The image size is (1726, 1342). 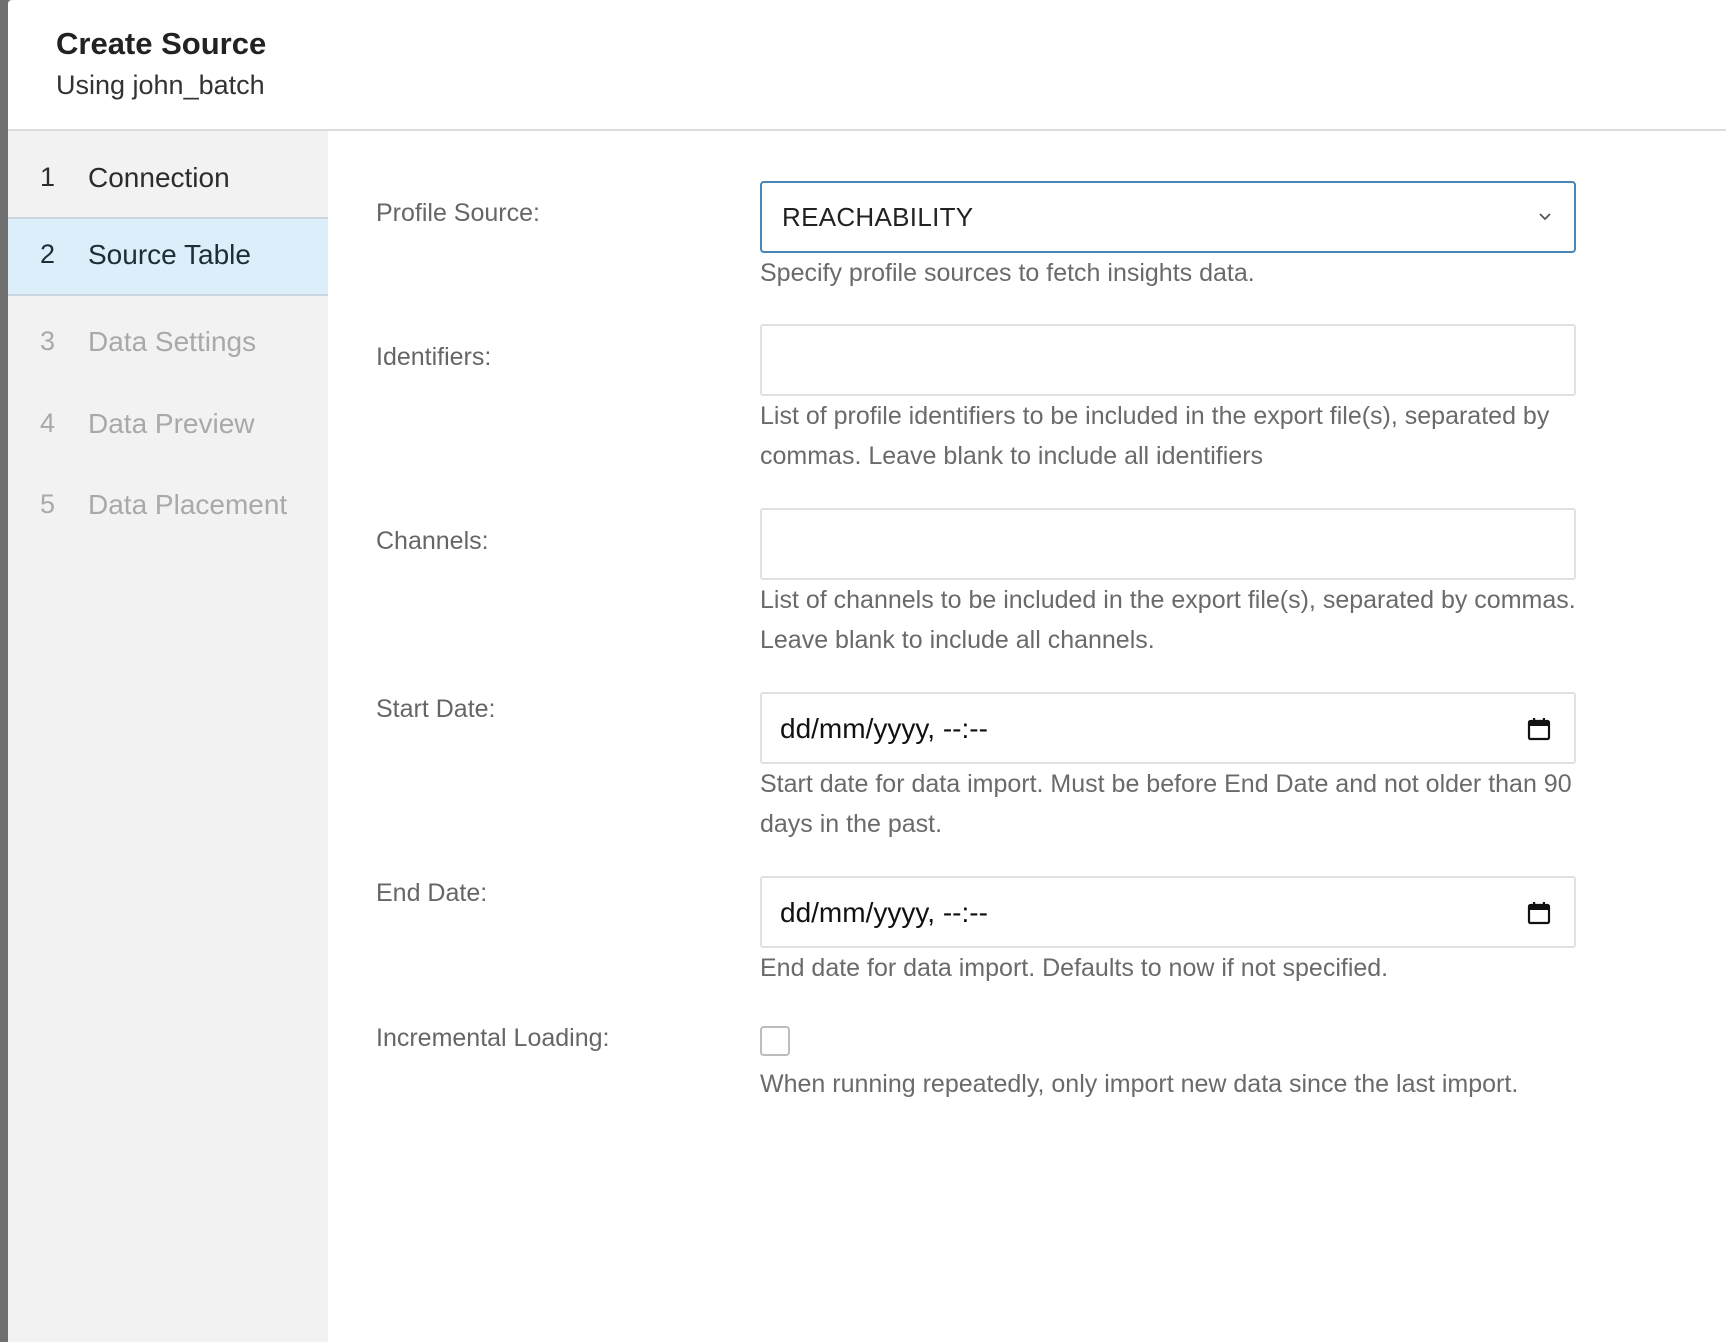 I want to click on identifiers-input, so click(x=1168, y=360).